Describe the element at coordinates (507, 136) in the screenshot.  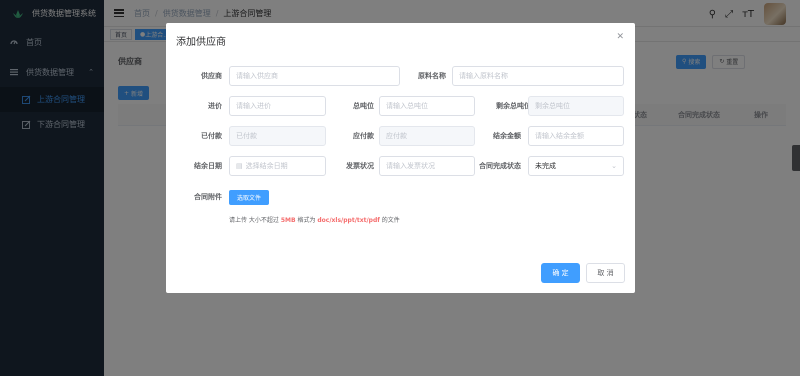
I see `balance-label: 结余金额` at that location.